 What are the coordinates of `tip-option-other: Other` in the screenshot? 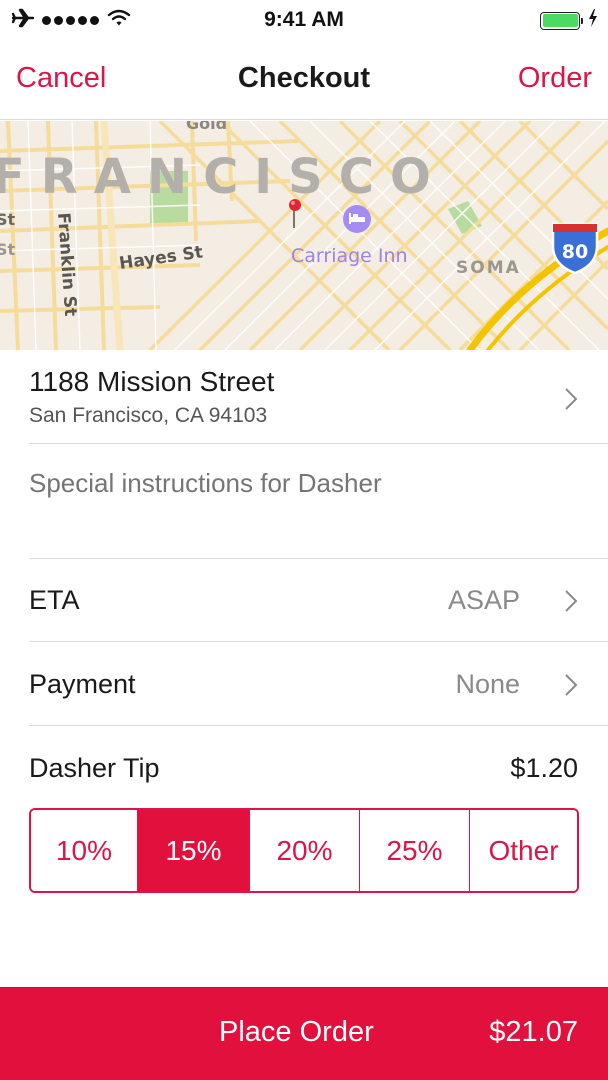 It's located at (523, 850).